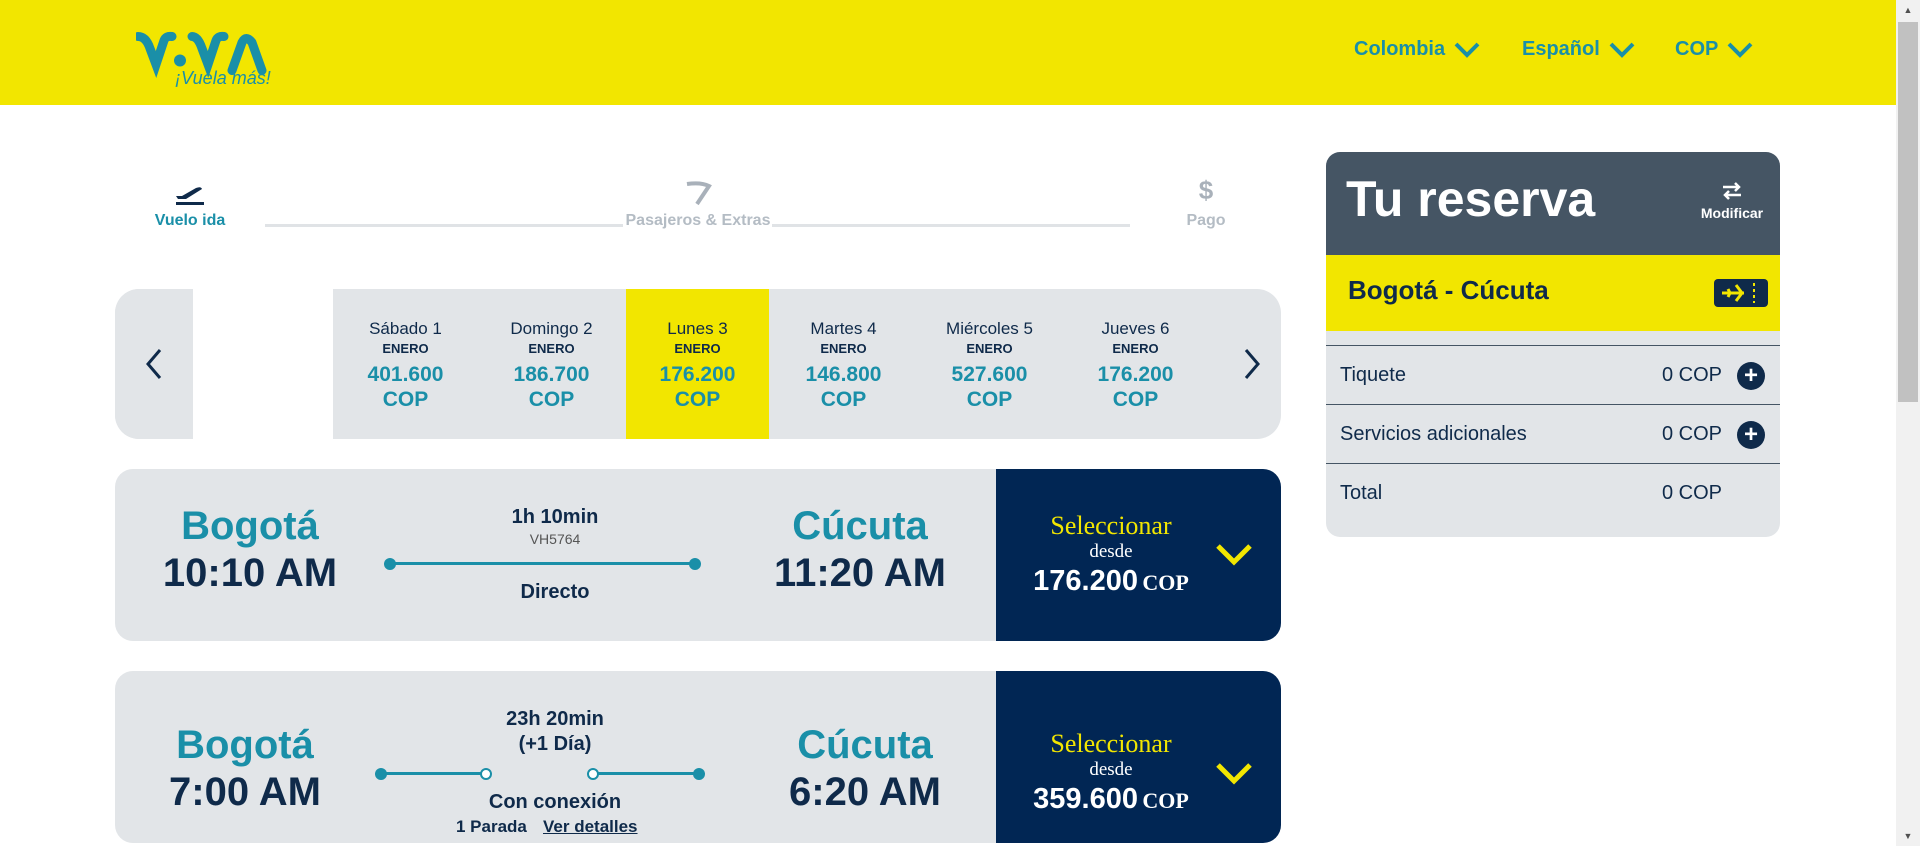  I want to click on country-selector: Colombia, so click(1417, 49).